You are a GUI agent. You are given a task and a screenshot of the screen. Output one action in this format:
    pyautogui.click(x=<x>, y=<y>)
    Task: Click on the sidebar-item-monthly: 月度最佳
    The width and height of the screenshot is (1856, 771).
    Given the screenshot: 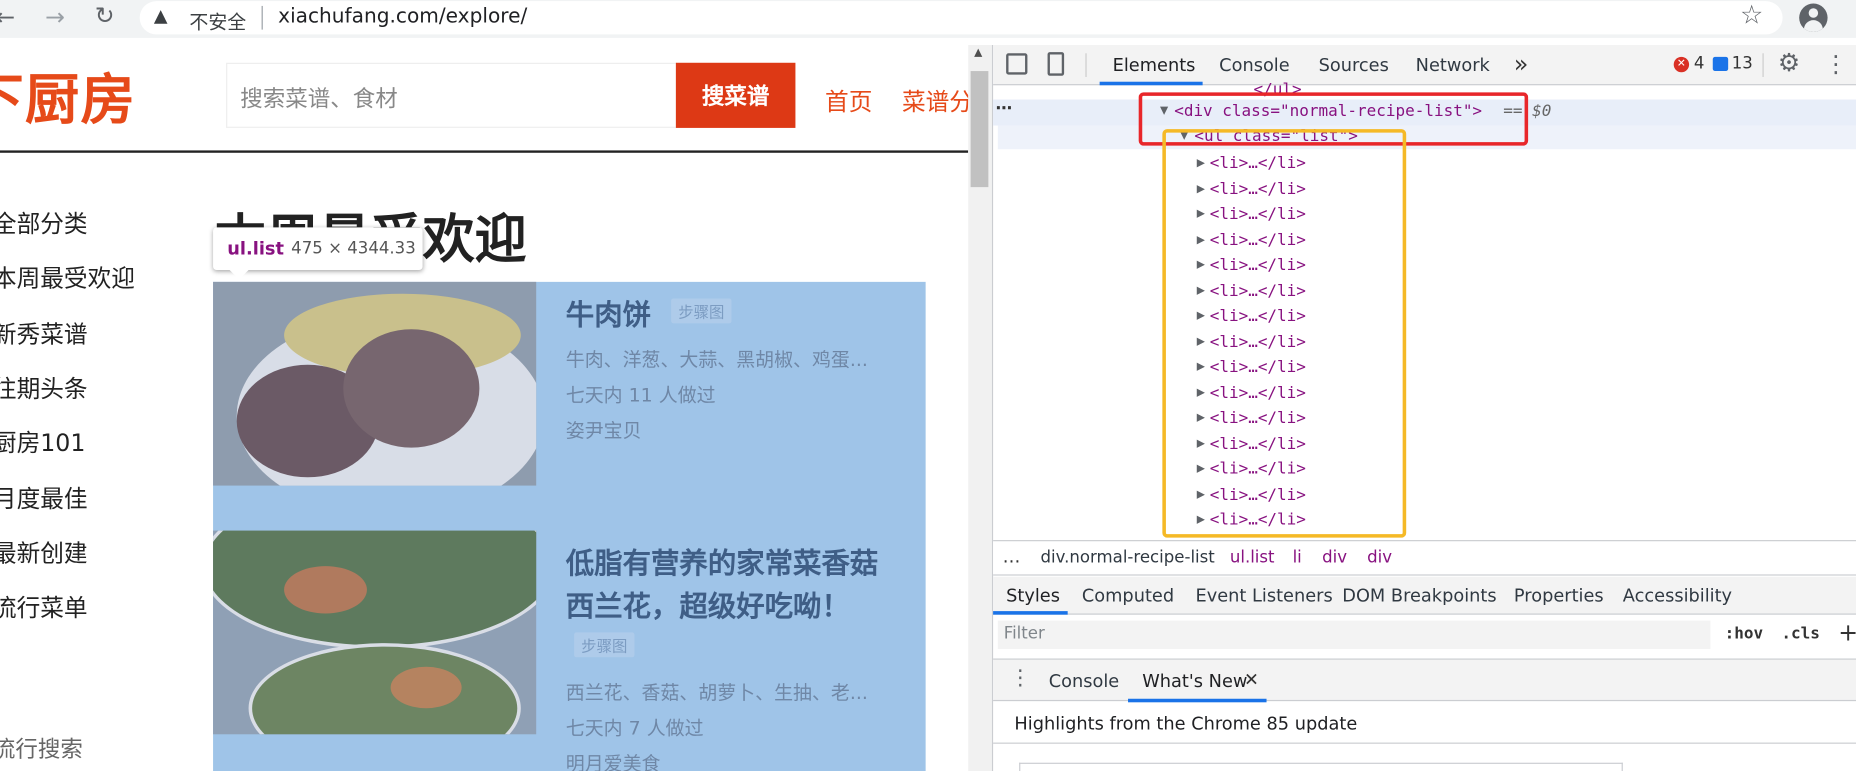 What is the action you would take?
    pyautogui.click(x=44, y=497)
    